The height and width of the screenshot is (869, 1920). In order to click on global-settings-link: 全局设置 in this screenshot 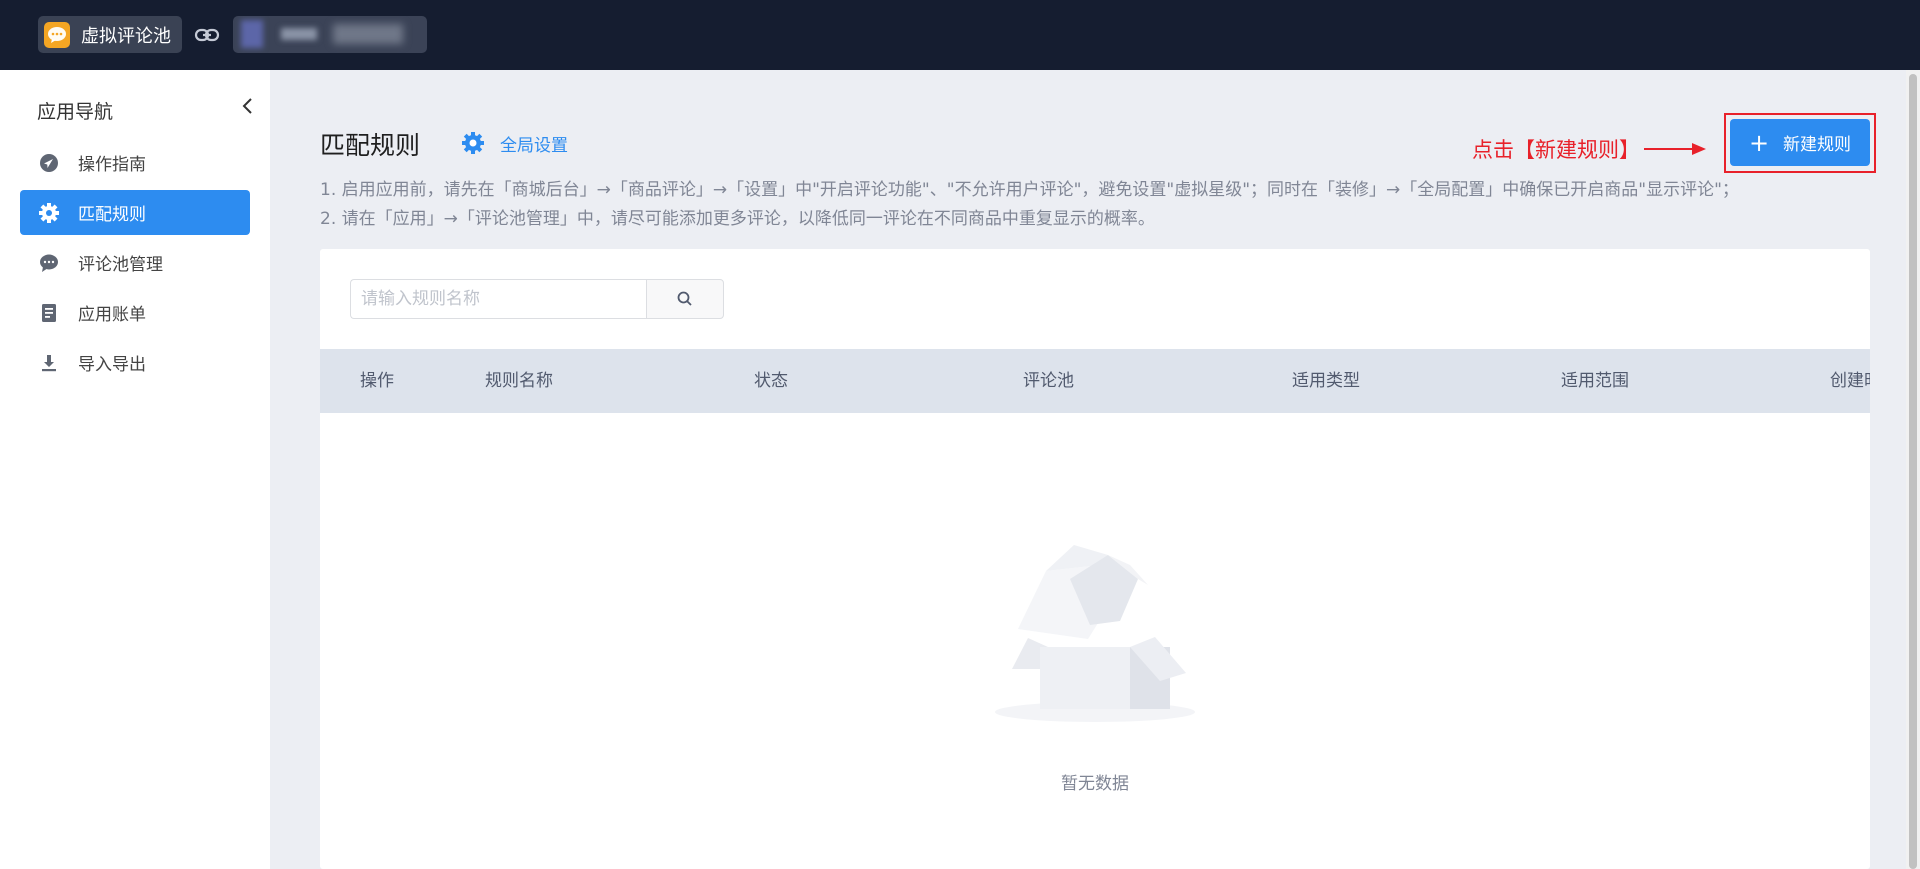, I will do `click(514, 143)`.